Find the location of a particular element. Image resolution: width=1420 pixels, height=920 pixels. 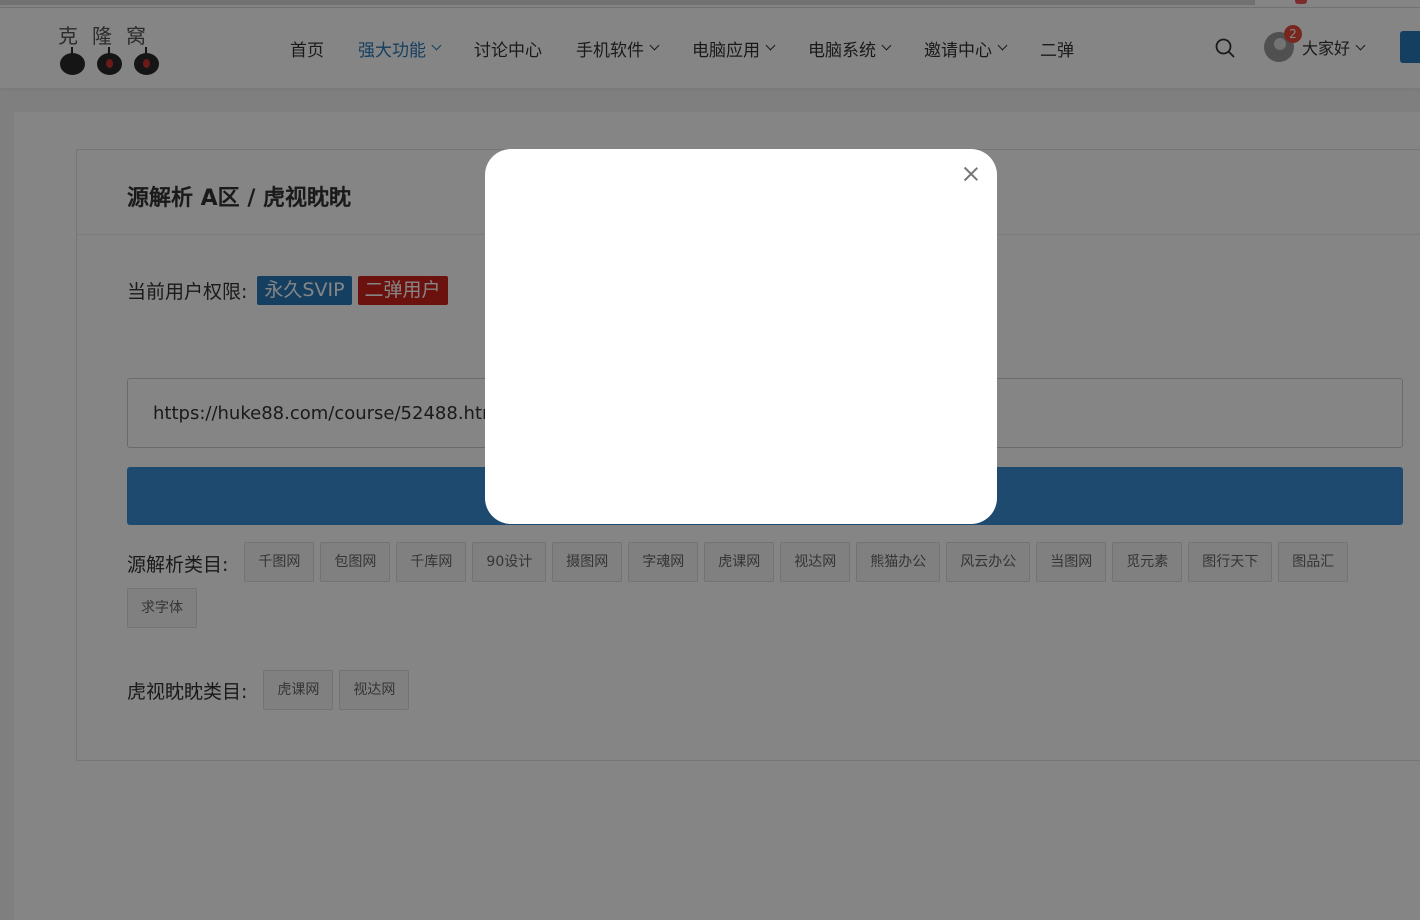

modal-dialog is located at coordinates (741, 336).